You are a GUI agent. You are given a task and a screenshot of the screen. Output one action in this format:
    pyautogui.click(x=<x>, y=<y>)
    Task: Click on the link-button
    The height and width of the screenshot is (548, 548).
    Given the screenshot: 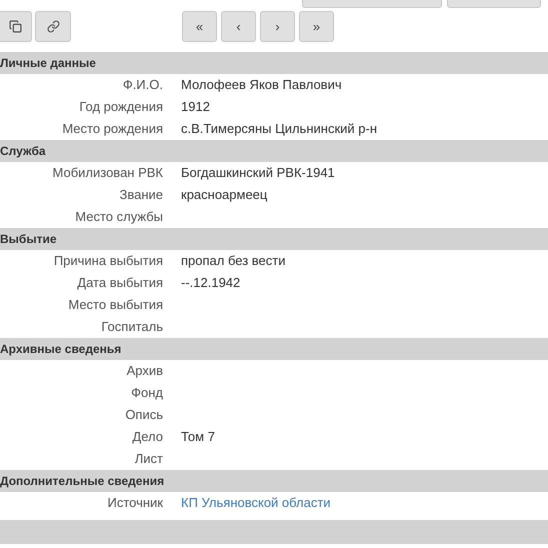 What is the action you would take?
    pyautogui.click(x=53, y=26)
    